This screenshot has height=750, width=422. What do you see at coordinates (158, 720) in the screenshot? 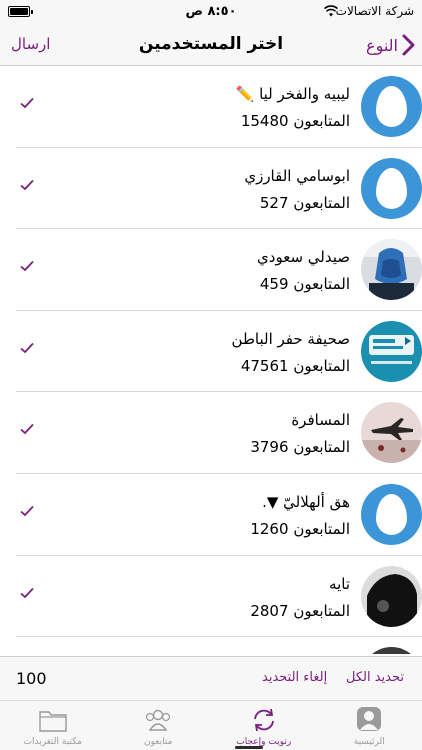
I see `followers-icon` at bounding box center [158, 720].